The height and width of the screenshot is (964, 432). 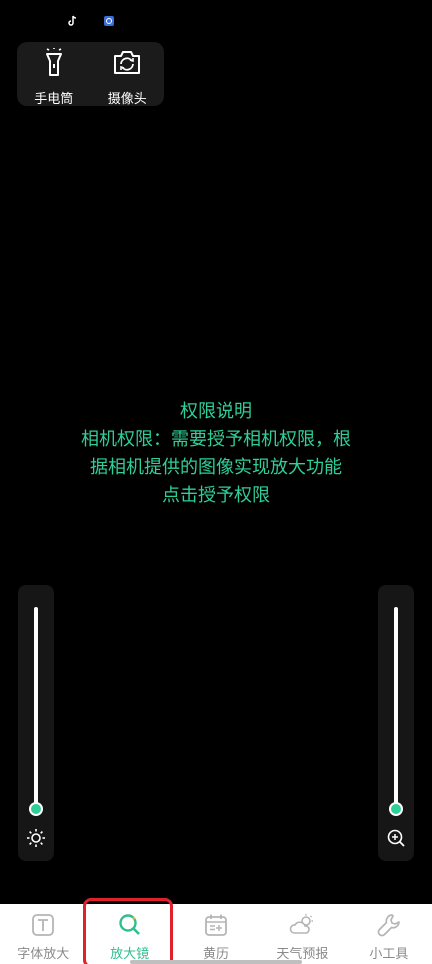 What do you see at coordinates (396, 838) in the screenshot?
I see `zoom-in-icon` at bounding box center [396, 838].